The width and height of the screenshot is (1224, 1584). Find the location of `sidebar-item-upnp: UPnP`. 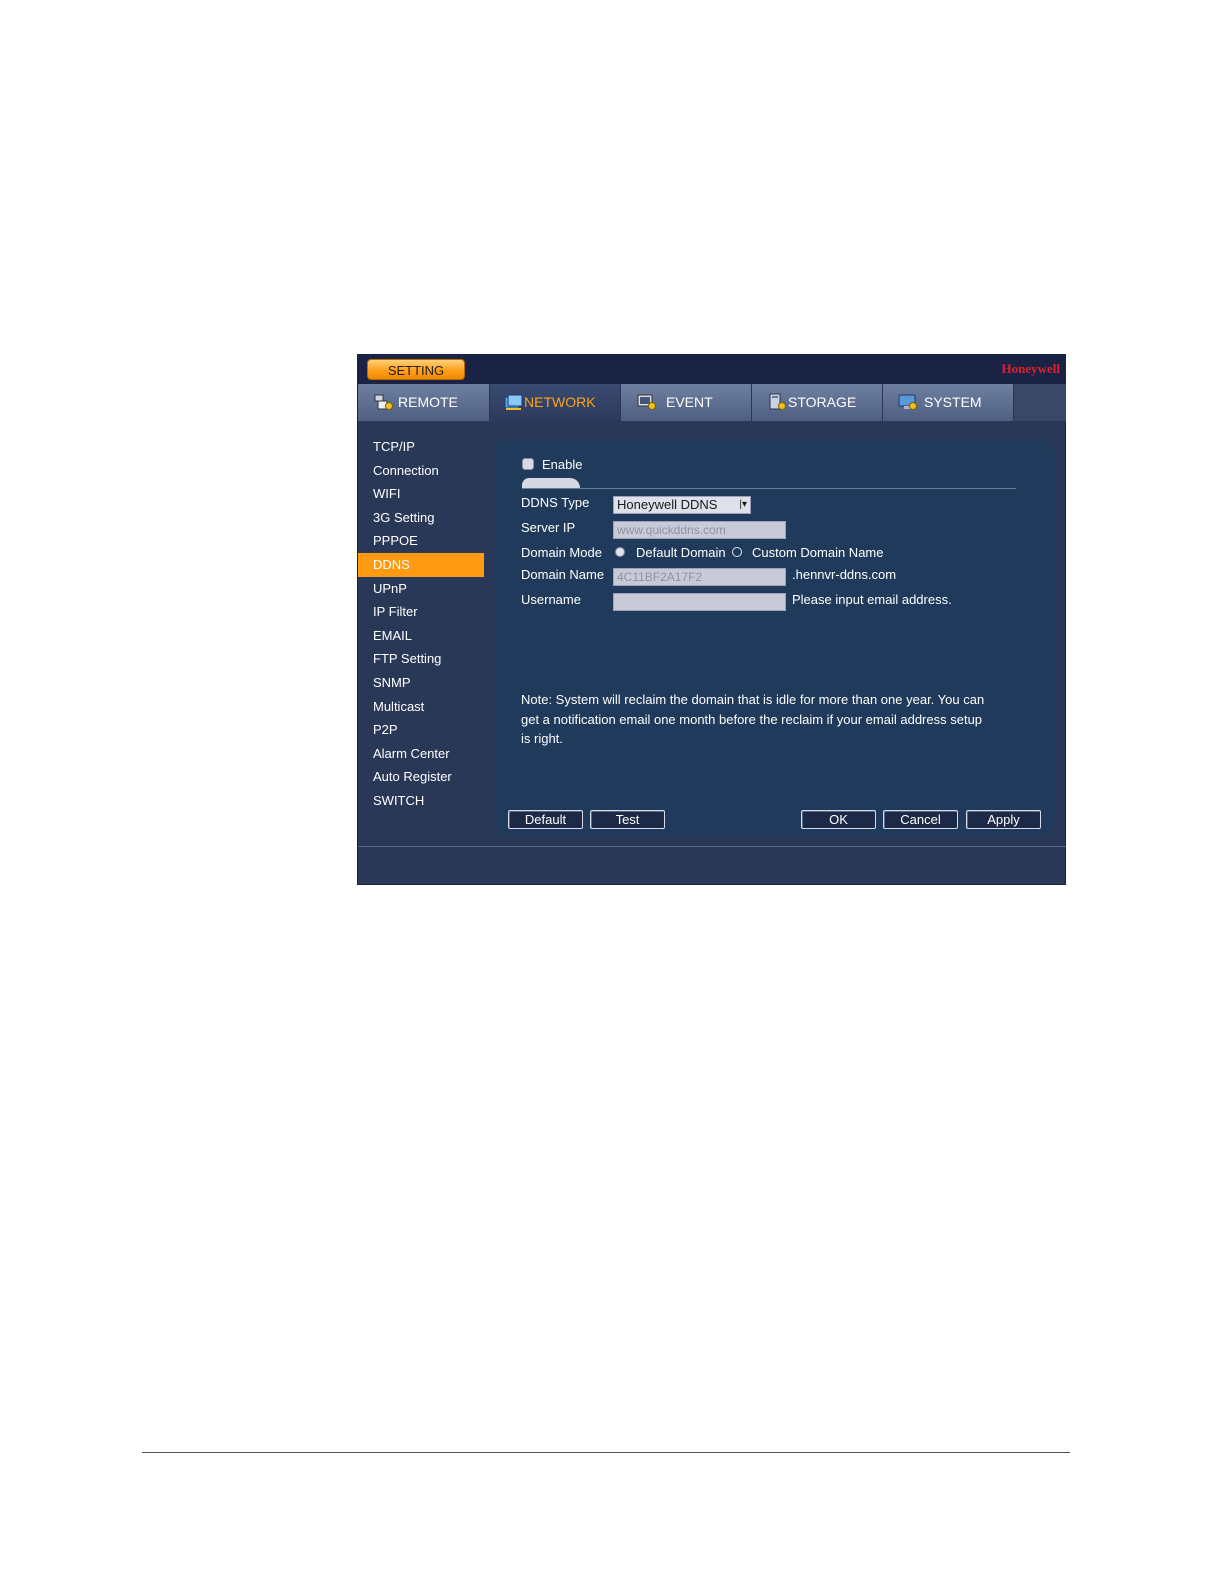

sidebar-item-upnp: UPnP is located at coordinates (421, 589).